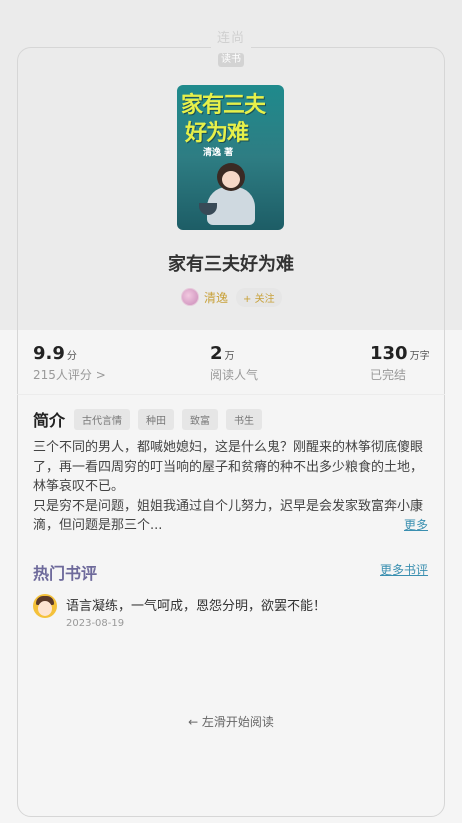  Describe the element at coordinates (244, 419) in the screenshot. I see `tag-scholar: 书生` at that location.